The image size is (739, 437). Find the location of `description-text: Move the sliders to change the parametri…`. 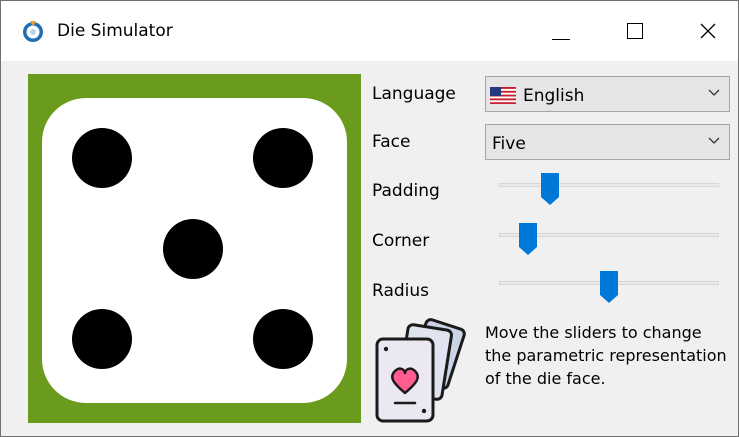

description-text: Move the sliders to change the parametri… is located at coordinates (606, 355).